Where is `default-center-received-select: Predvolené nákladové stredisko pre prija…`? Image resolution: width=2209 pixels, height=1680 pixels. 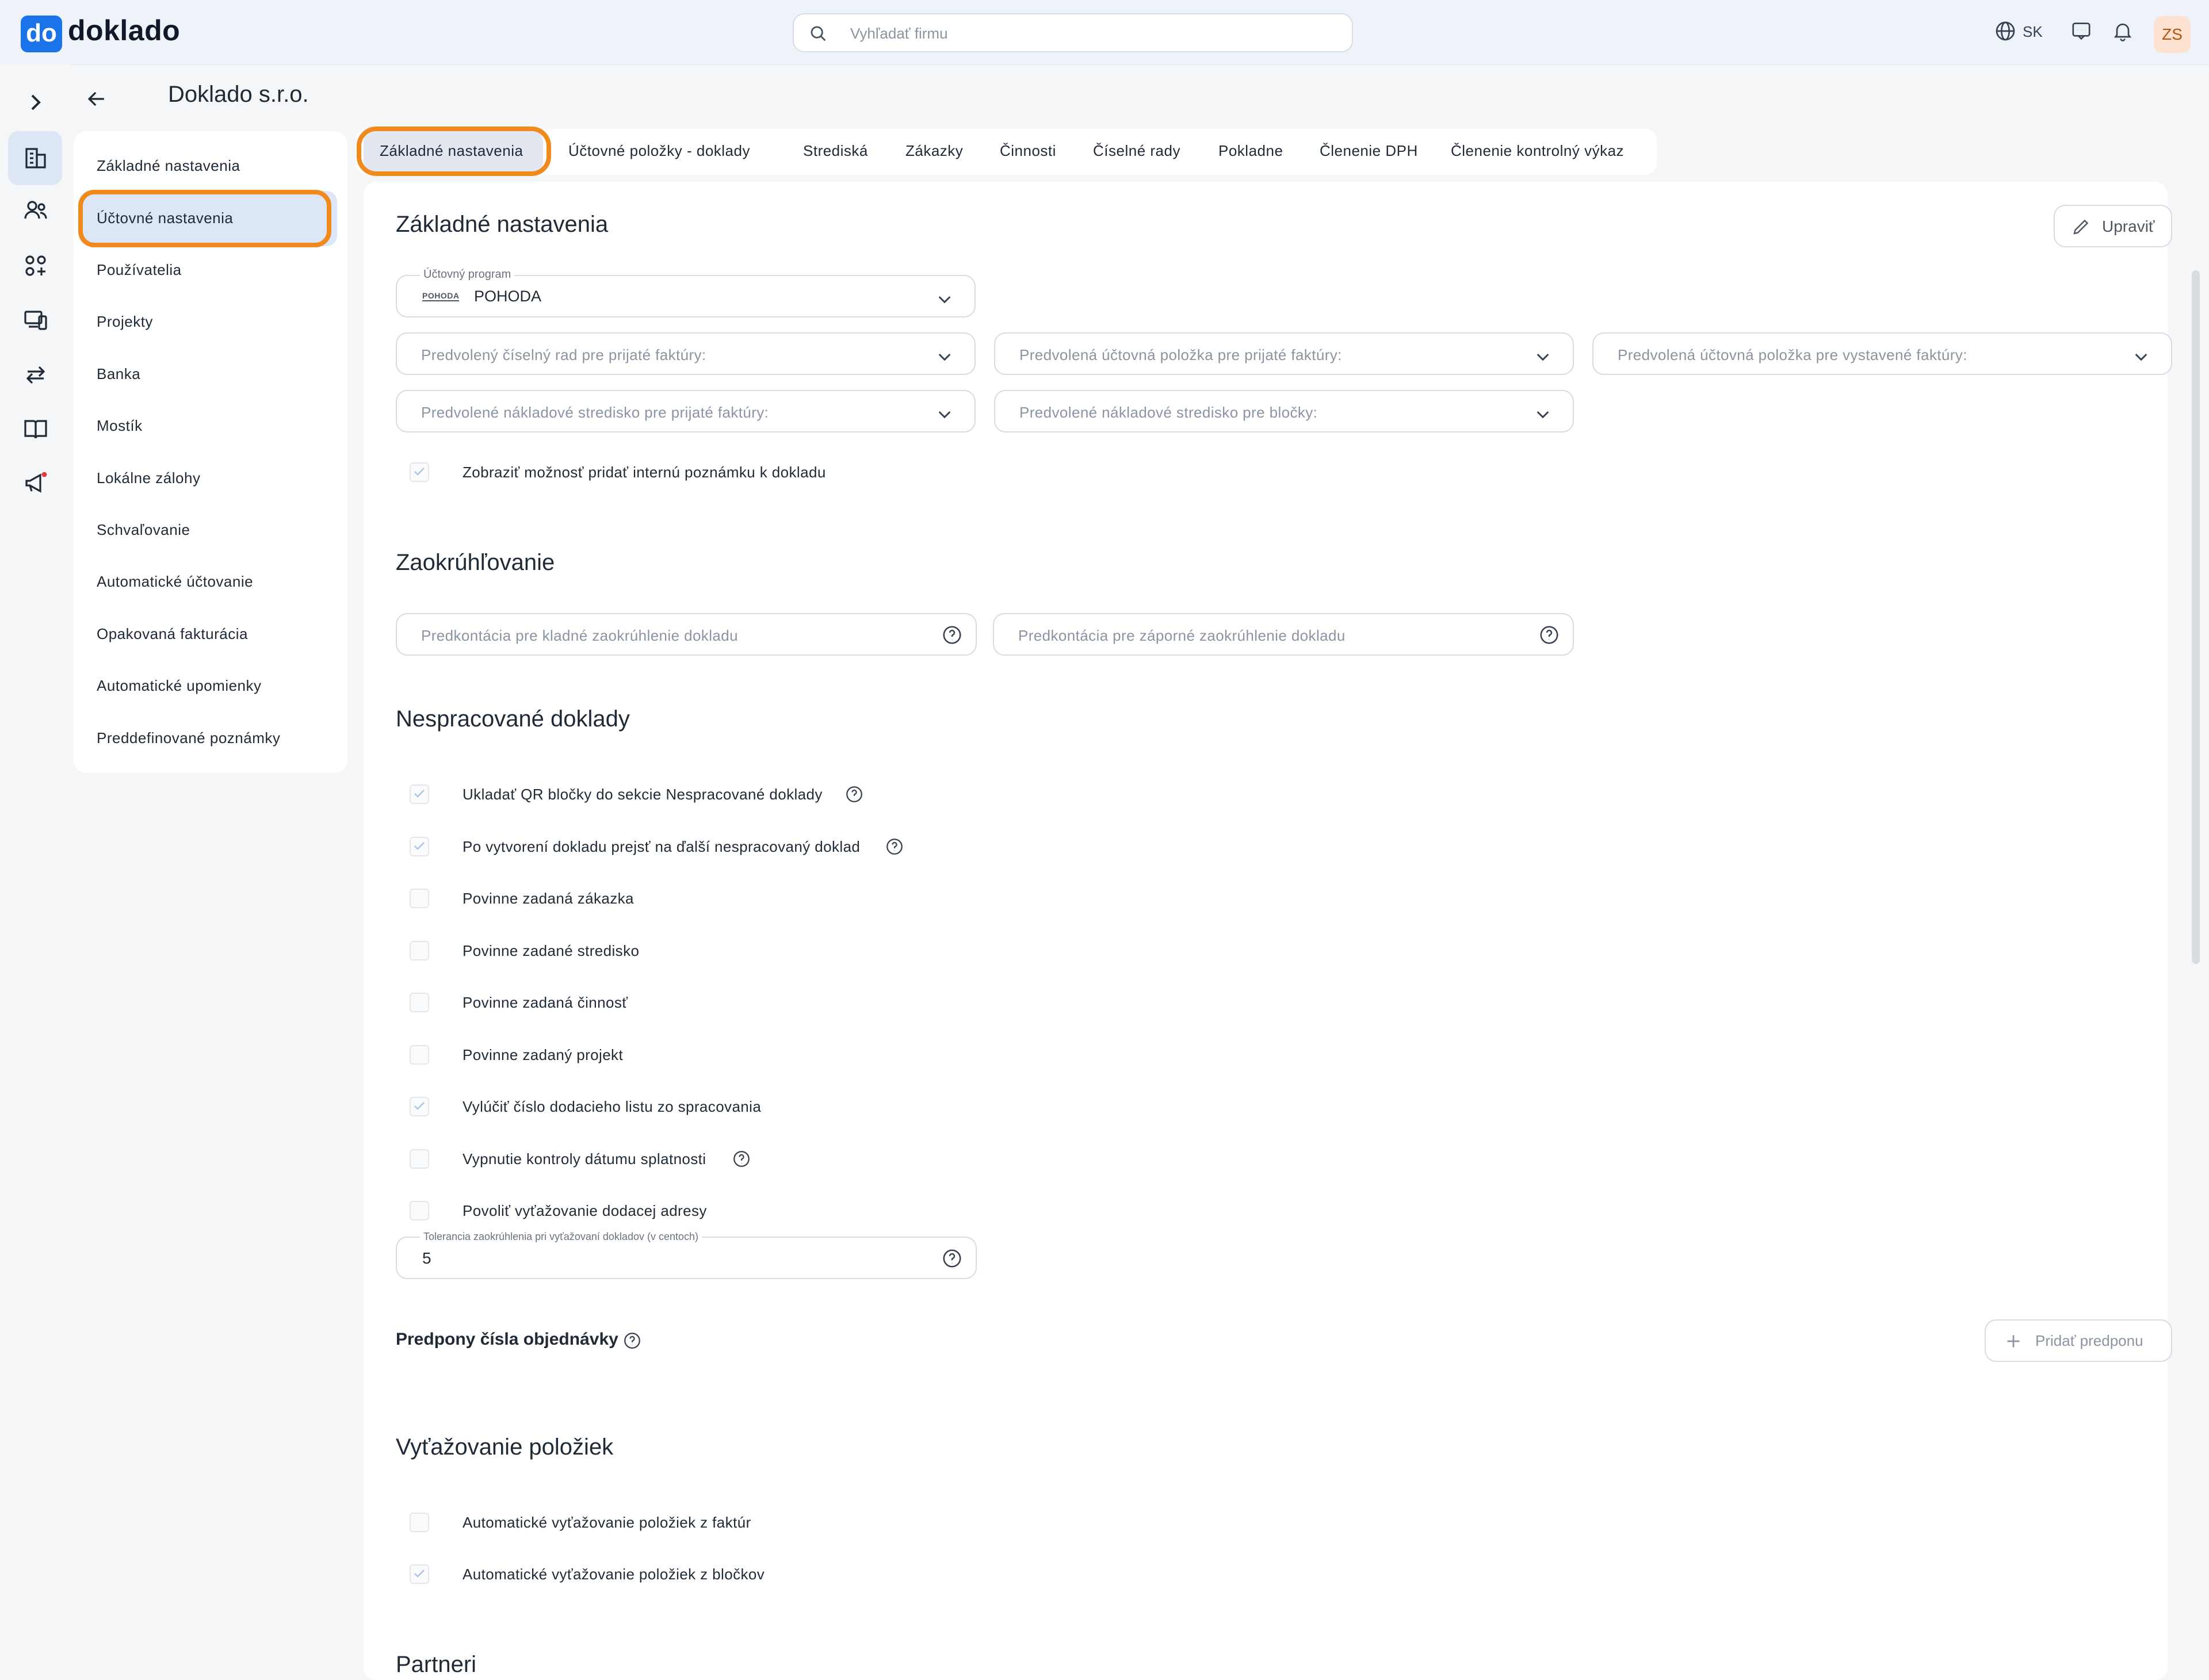
default-center-received-select: Predvolené nákladové stredisko pre prija… is located at coordinates (686, 411).